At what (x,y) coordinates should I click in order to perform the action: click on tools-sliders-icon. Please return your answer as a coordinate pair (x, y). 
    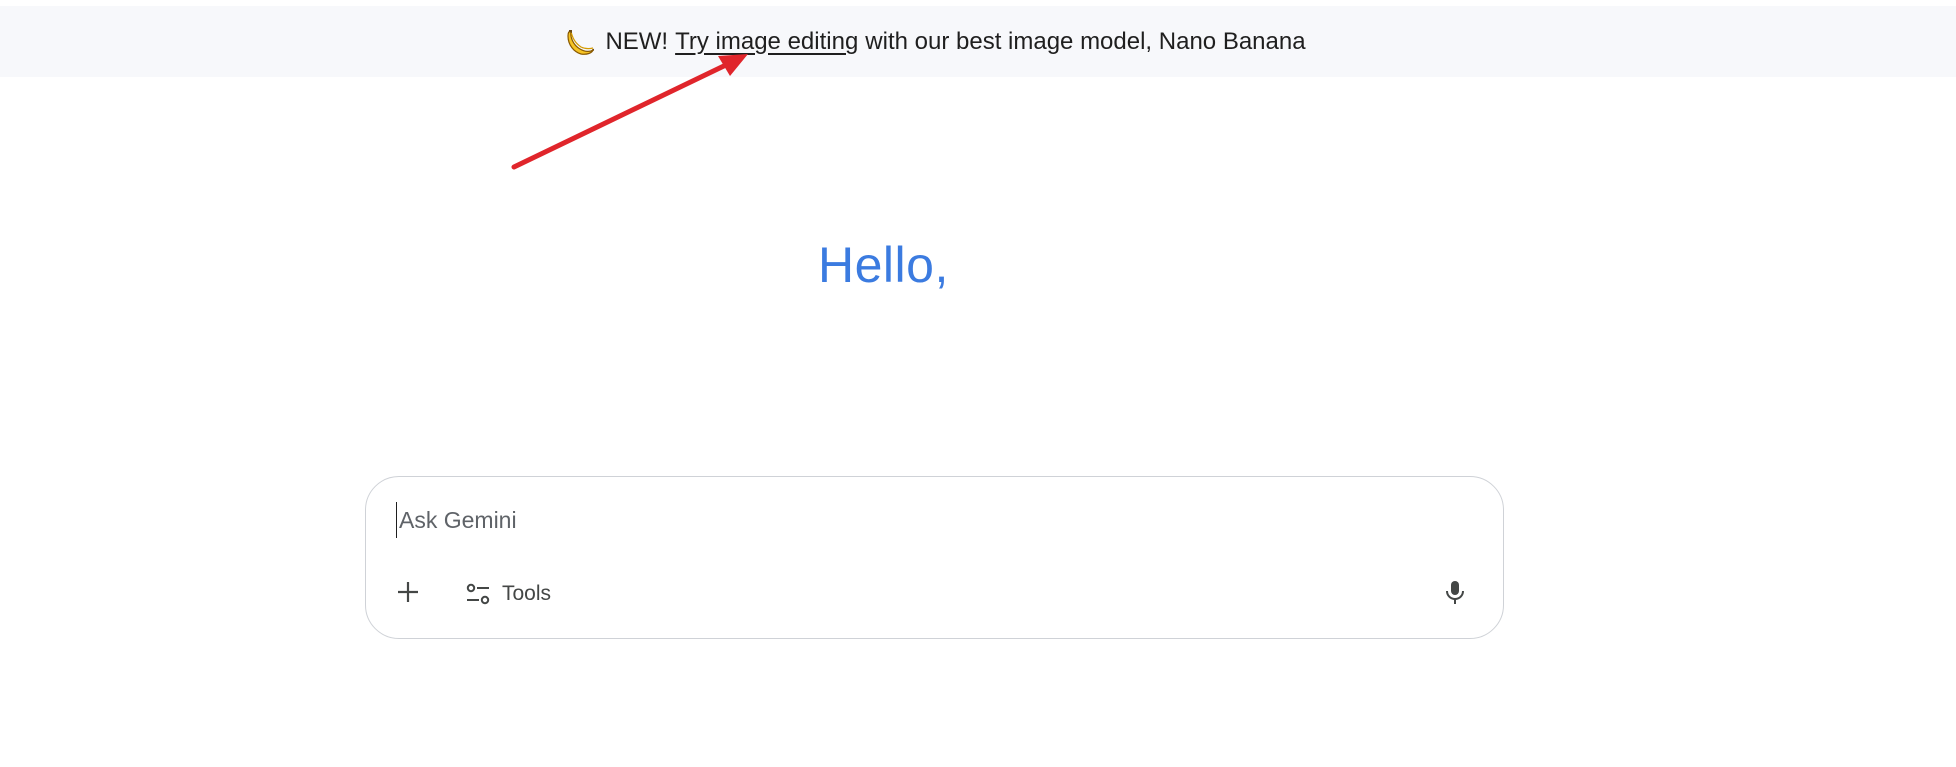
    Looking at the image, I should click on (478, 594).